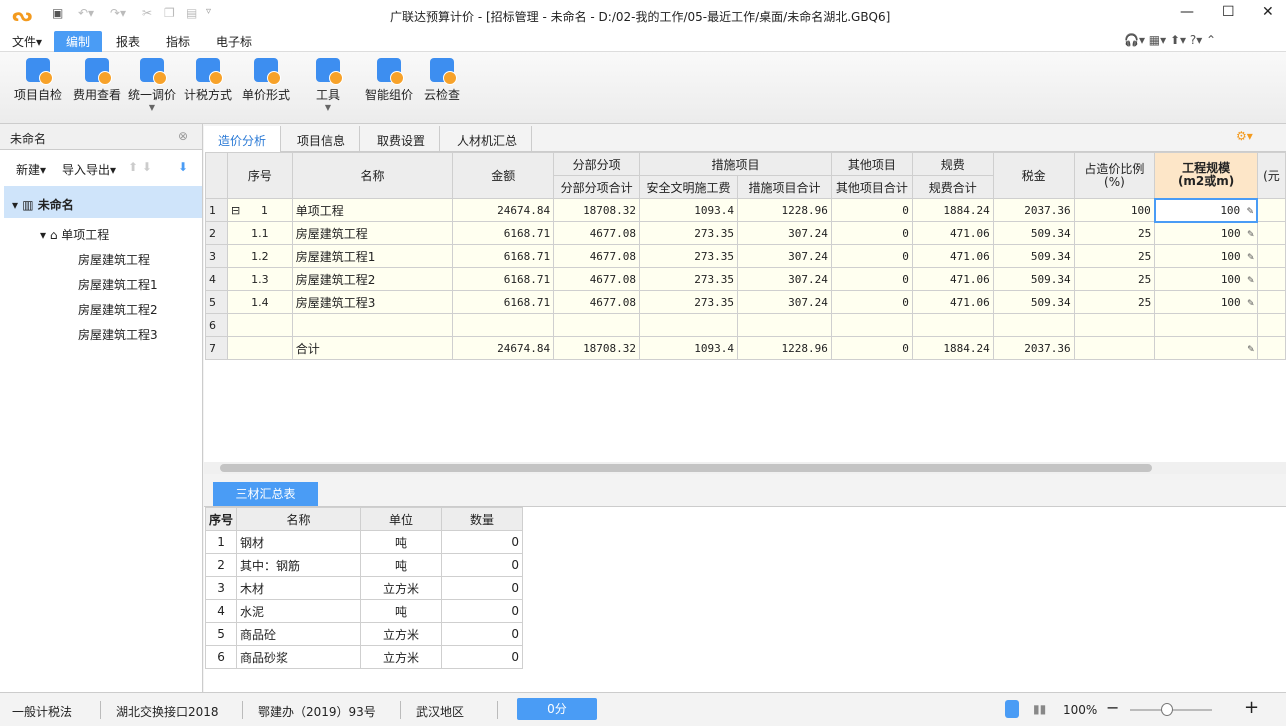 The height and width of the screenshot is (726, 1286). What do you see at coordinates (688, 325) in the screenshot?
I see `safety-fee-cell` at bounding box center [688, 325].